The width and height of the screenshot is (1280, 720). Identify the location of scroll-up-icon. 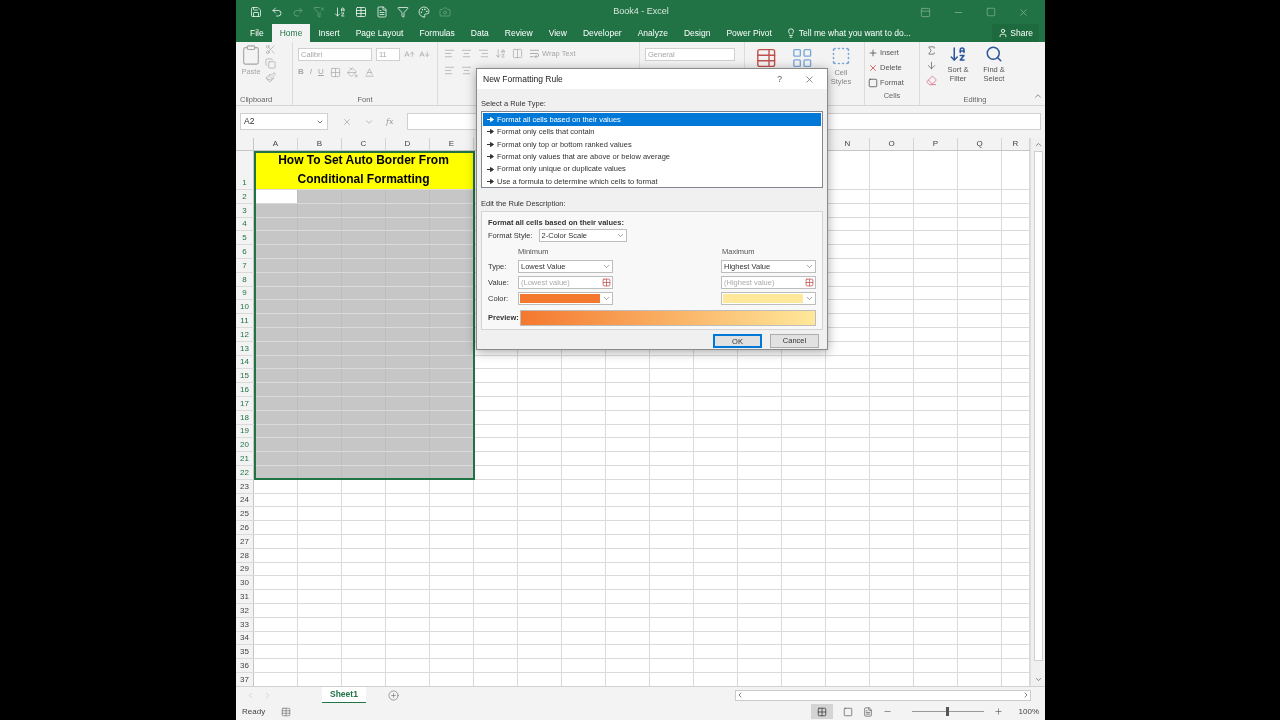
(1038, 144).